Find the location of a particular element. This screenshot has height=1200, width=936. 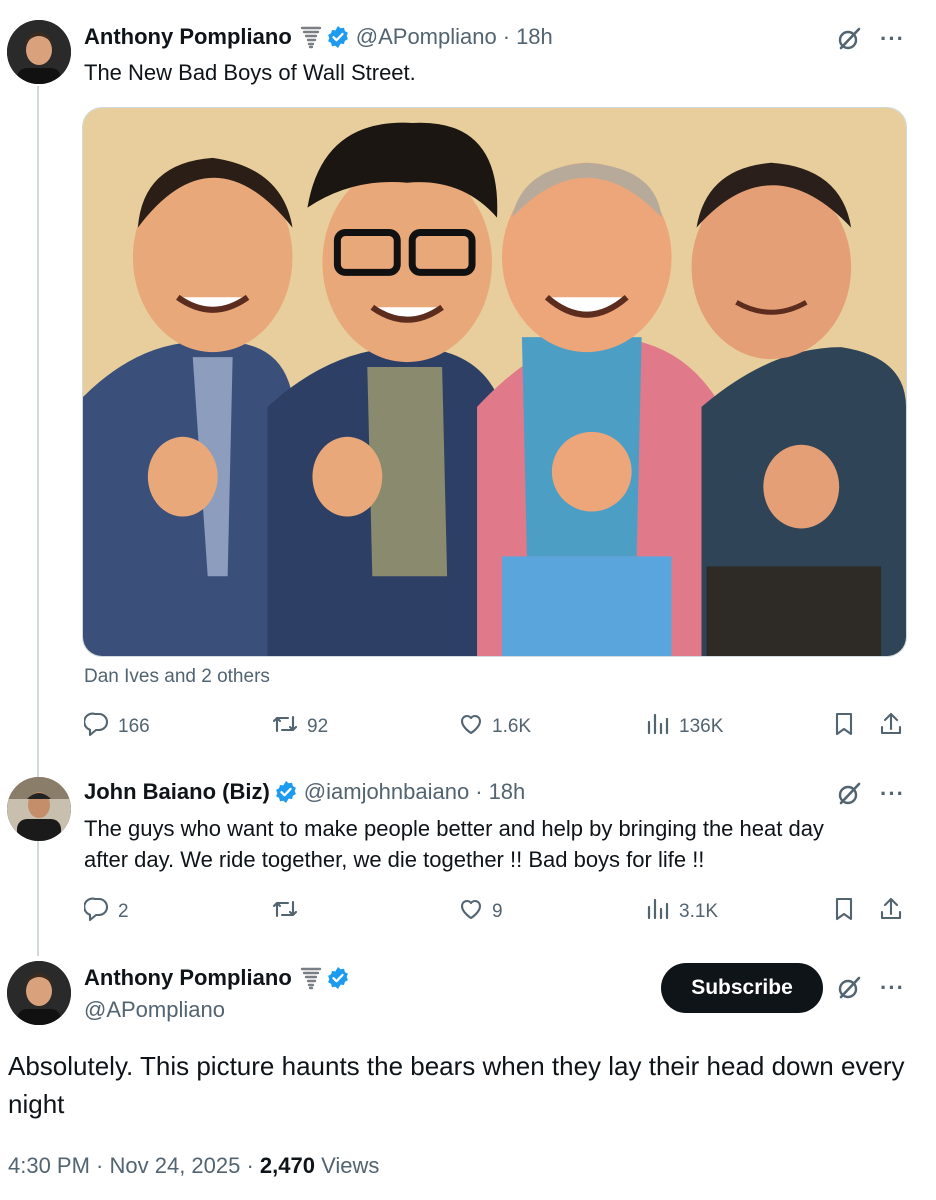

avatar-anthony-pompliano is located at coordinates (39, 52).